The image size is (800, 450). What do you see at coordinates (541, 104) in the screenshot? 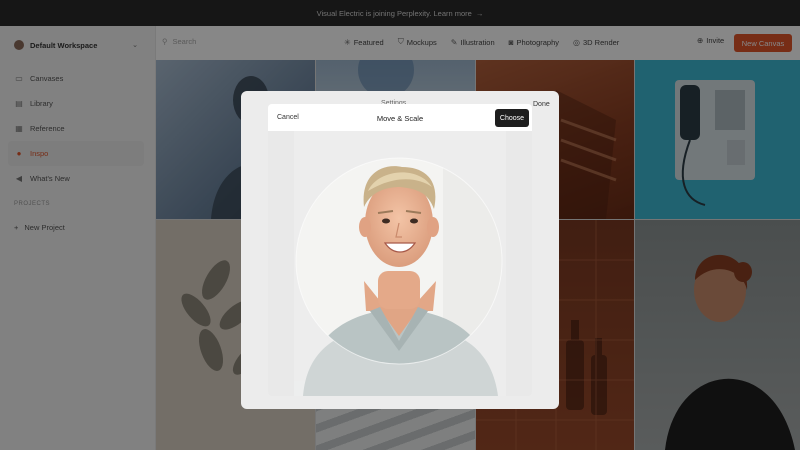
I see `done-button: Done` at bounding box center [541, 104].